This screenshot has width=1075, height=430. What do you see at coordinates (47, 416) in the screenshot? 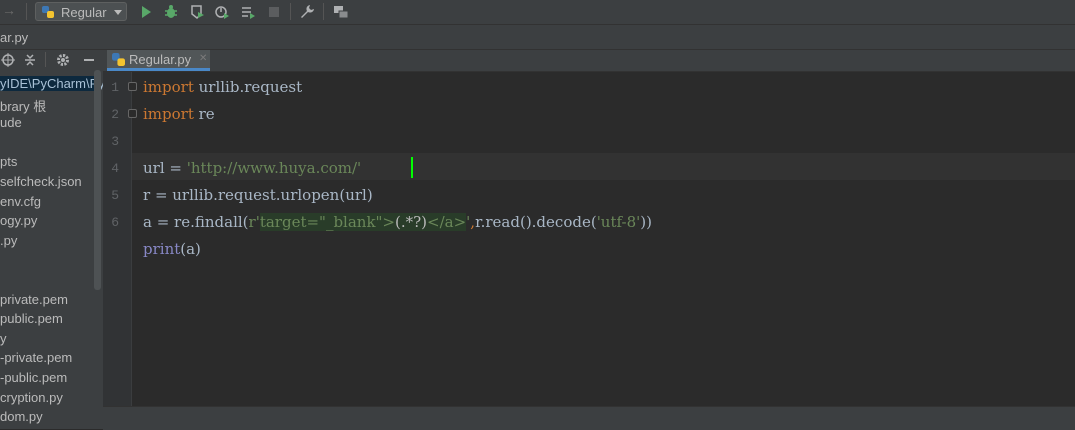
I see `tree-item: dom.py` at bounding box center [47, 416].